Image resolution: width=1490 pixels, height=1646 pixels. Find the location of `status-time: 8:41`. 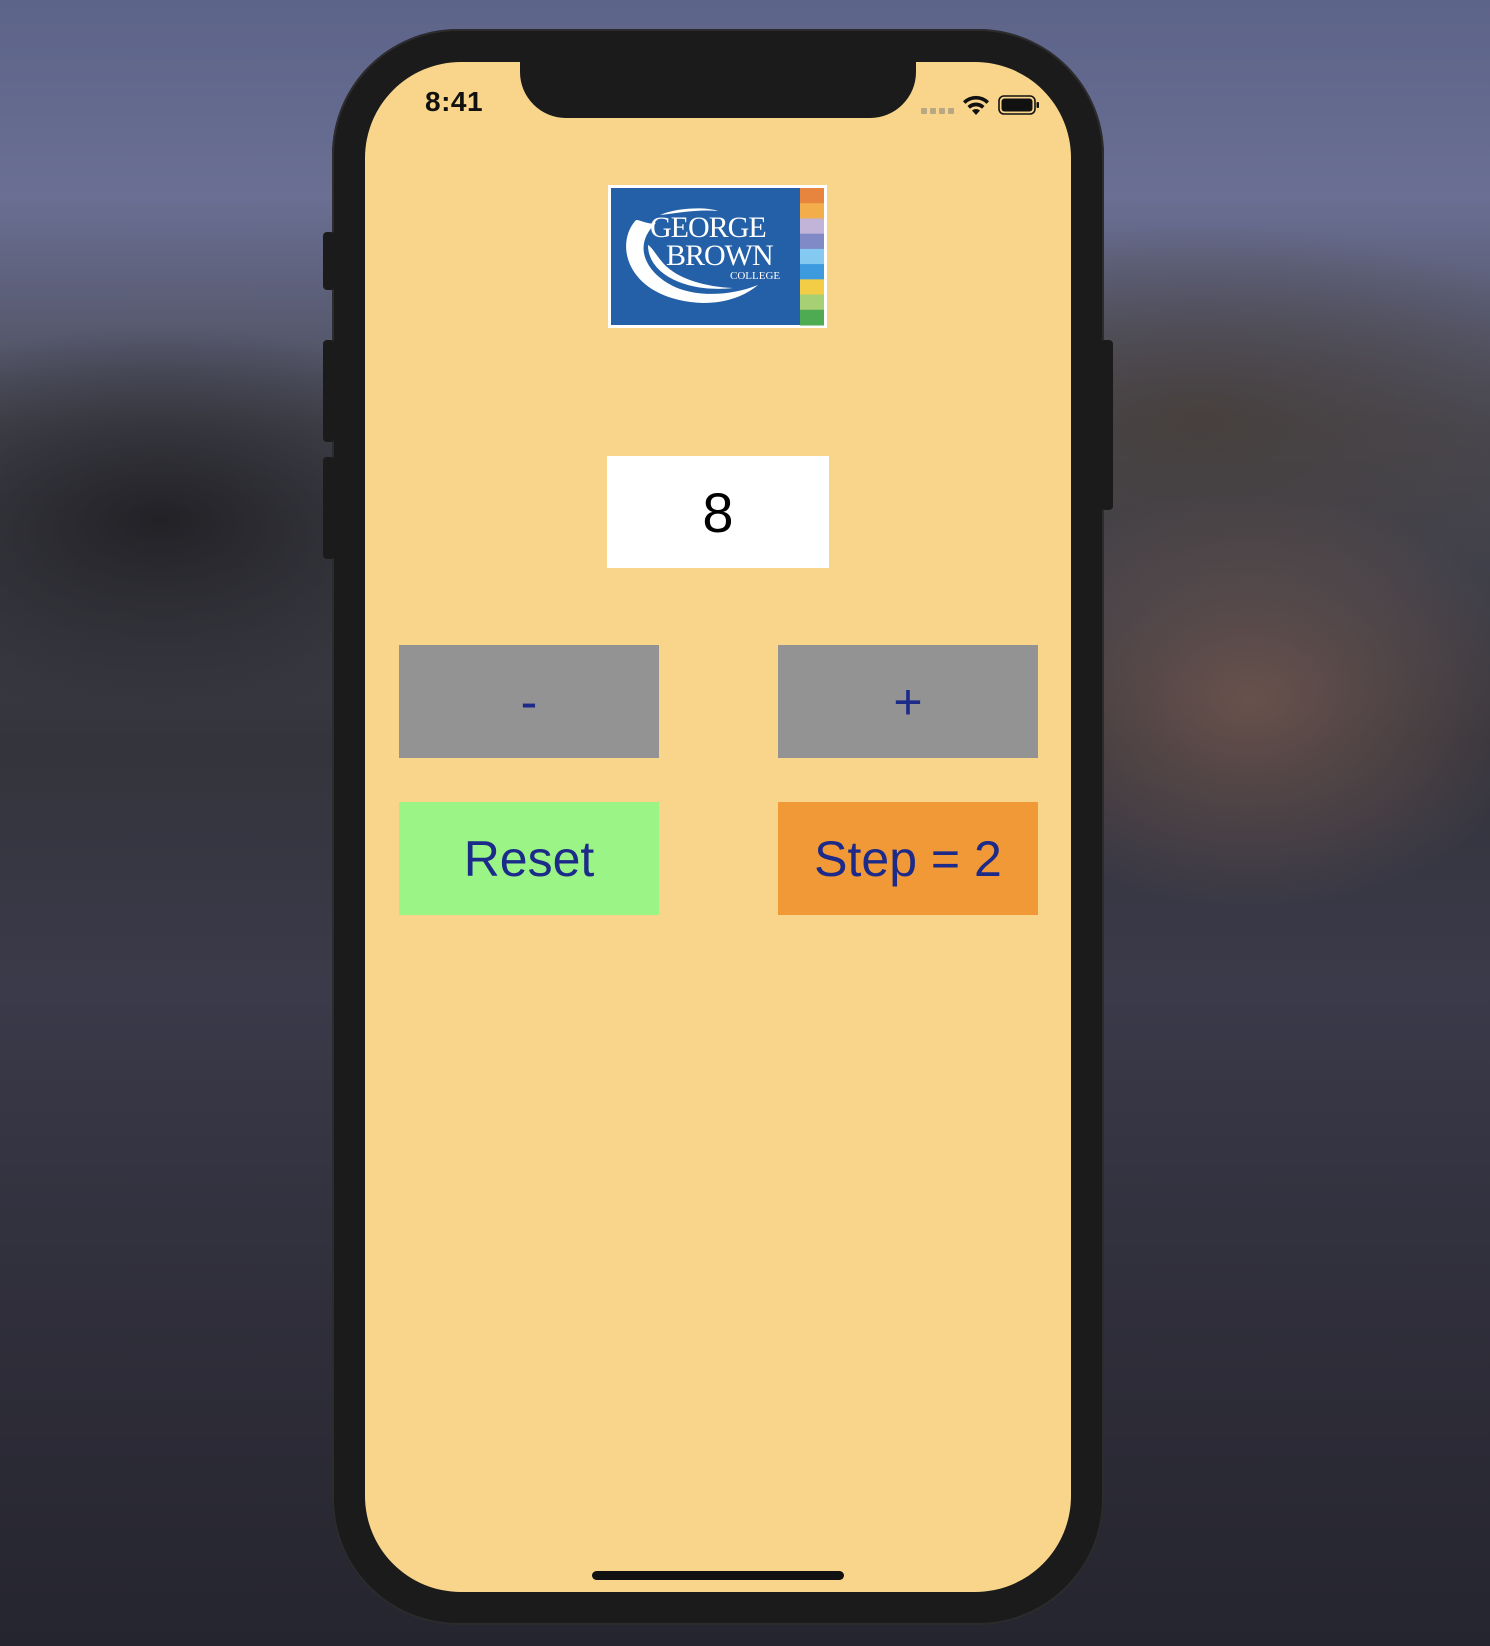

status-time: 8:41 is located at coordinates (454, 101).